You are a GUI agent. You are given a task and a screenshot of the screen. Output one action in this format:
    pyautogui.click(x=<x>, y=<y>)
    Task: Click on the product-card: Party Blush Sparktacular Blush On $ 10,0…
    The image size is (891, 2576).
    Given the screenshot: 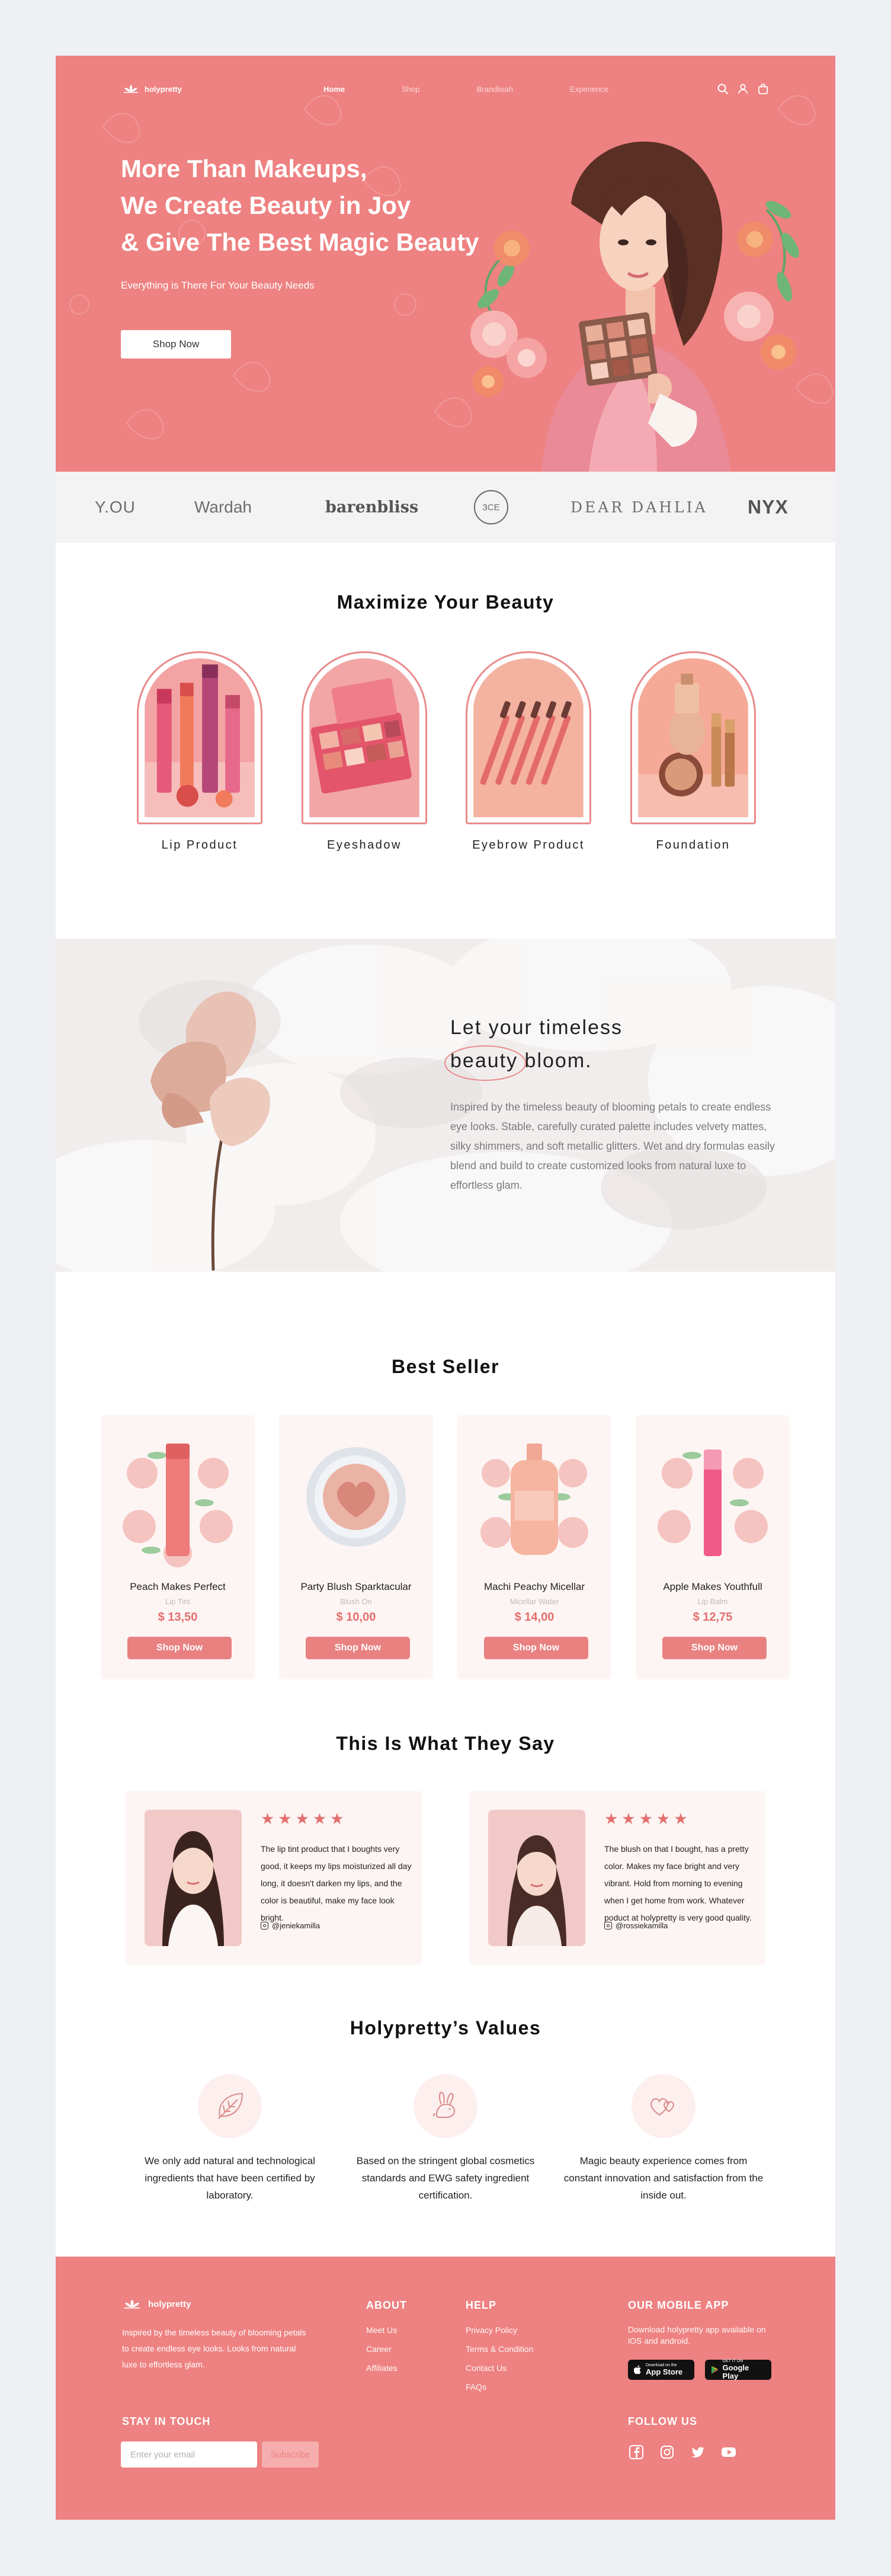 What is the action you would take?
    pyautogui.click(x=356, y=1547)
    